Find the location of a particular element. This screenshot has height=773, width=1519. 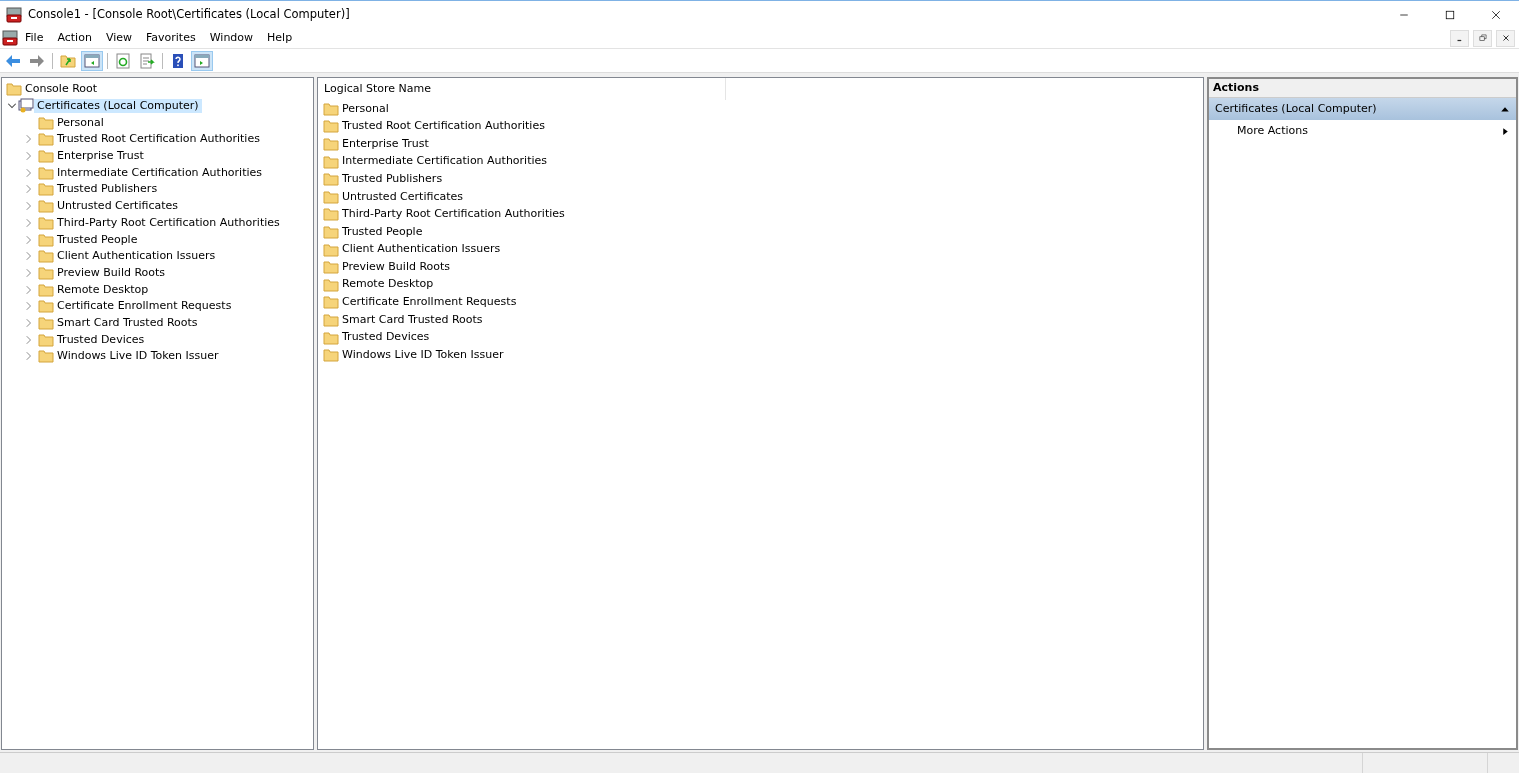

window-title: Console1 - [Console Root\Certificates (Local Computer)] is located at coordinates (189, 14).